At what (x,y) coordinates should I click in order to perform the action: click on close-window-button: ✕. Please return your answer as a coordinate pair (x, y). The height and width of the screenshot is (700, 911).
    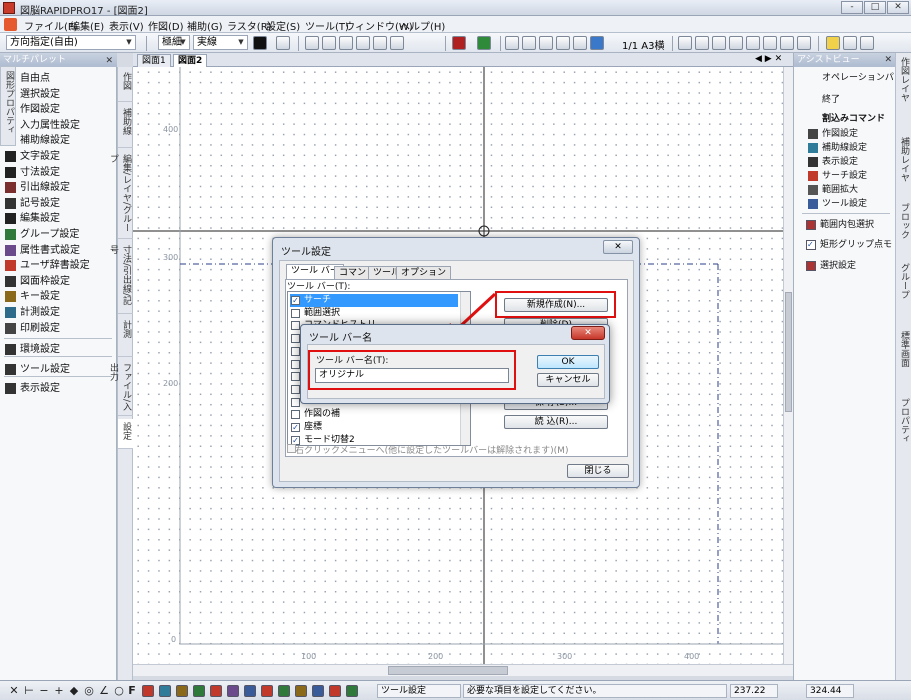
    Looking at the image, I should click on (898, 7).